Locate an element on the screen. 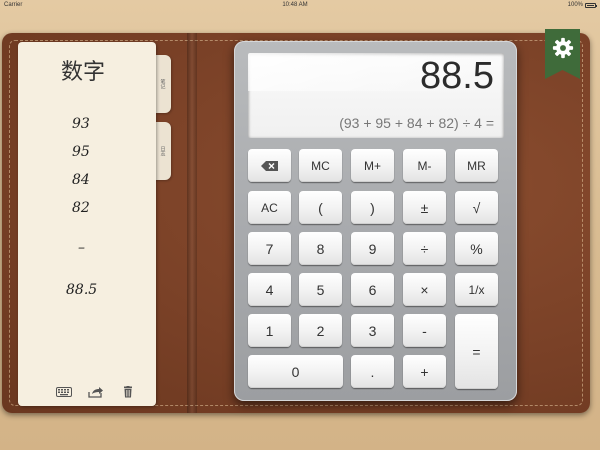 This screenshot has width=600, height=450. status-time: 10:48 AM is located at coordinates (295, 5).